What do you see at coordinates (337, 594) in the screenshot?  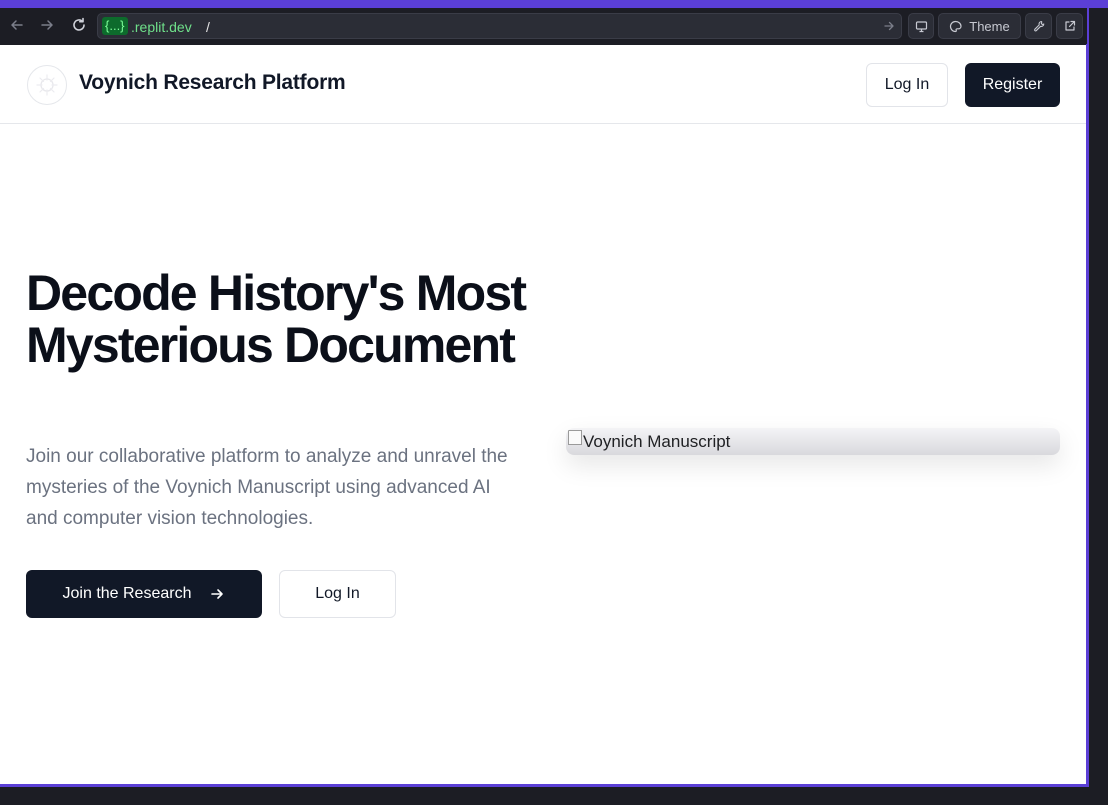 I see `hero-login-button: Log In` at bounding box center [337, 594].